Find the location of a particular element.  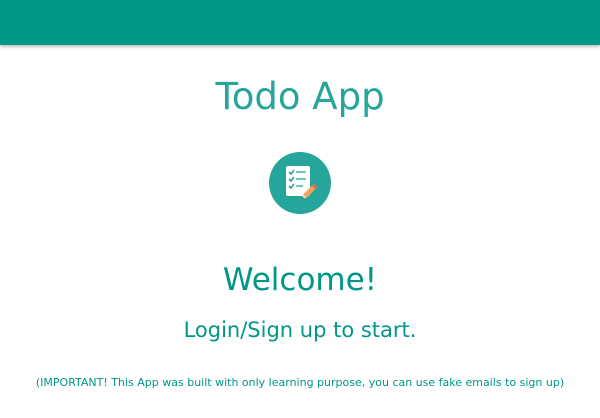

top-app-bar is located at coordinates (300, 22).